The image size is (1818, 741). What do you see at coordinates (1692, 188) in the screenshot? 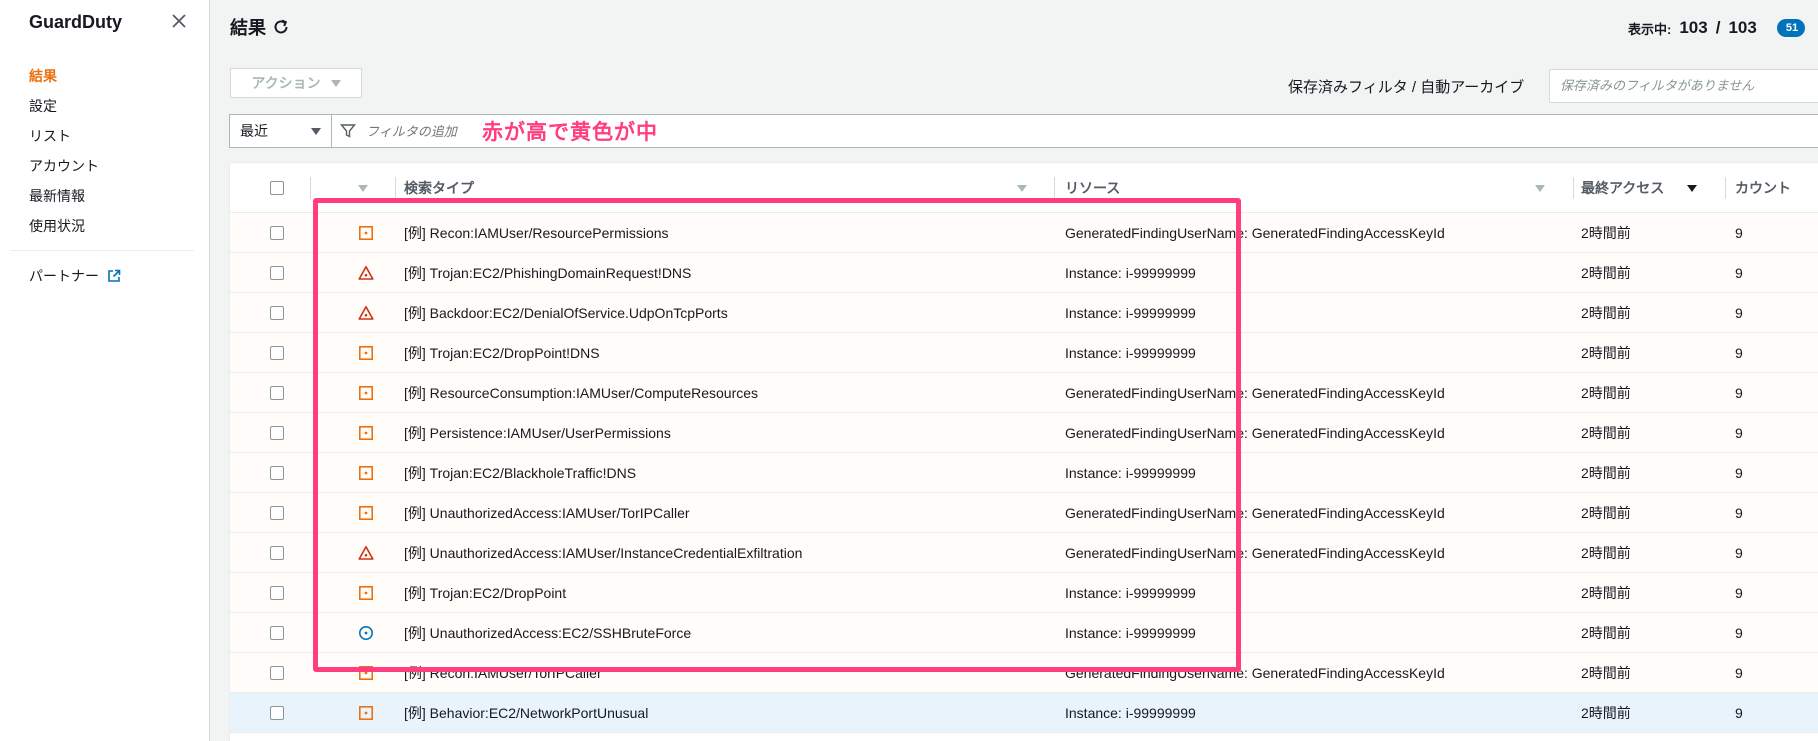
I see `last-seen-sort` at bounding box center [1692, 188].